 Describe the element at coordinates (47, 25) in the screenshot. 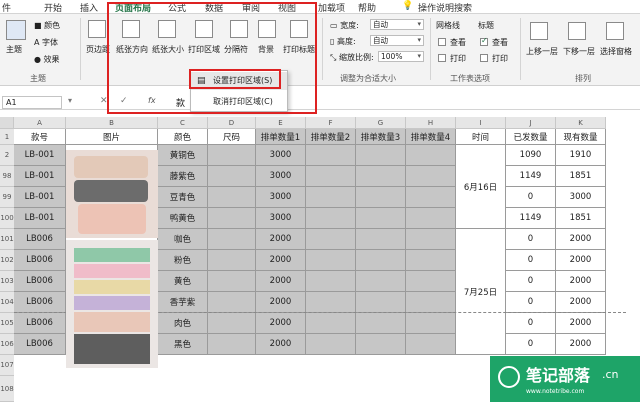

I see `colors-button: ■ 颜色` at that location.